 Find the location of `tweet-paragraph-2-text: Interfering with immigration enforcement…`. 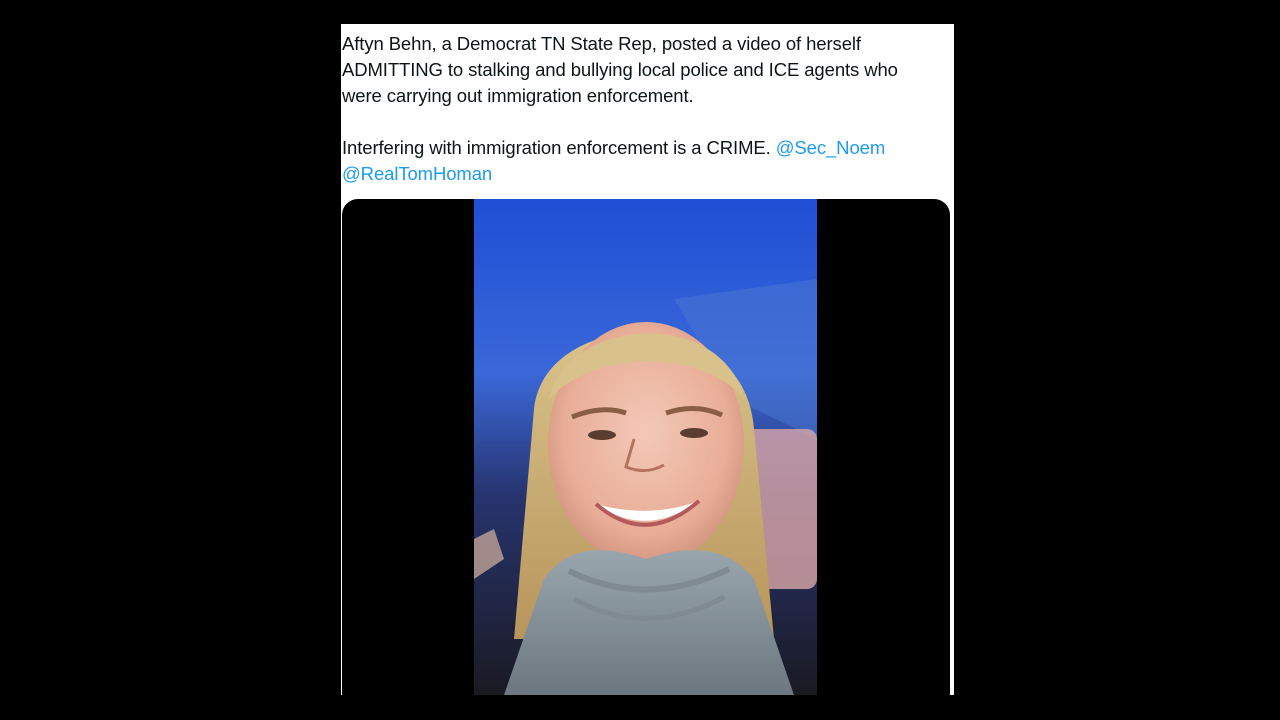

tweet-paragraph-2-text: Interfering with immigration enforcement… is located at coordinates (556, 147).